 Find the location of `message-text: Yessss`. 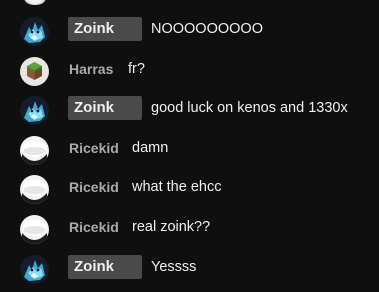

message-text: Yessss is located at coordinates (174, 267).